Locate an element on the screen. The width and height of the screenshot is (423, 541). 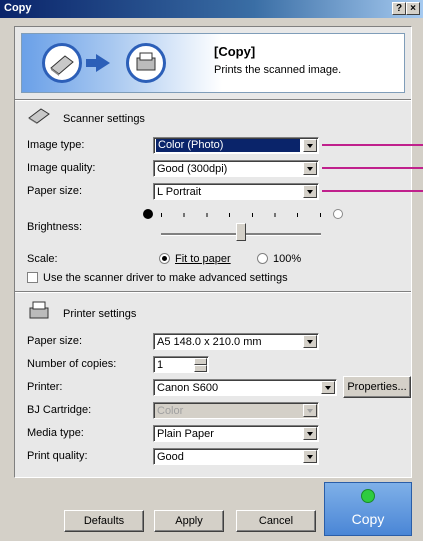
scale-label: Scale: is located at coordinates (42, 259).